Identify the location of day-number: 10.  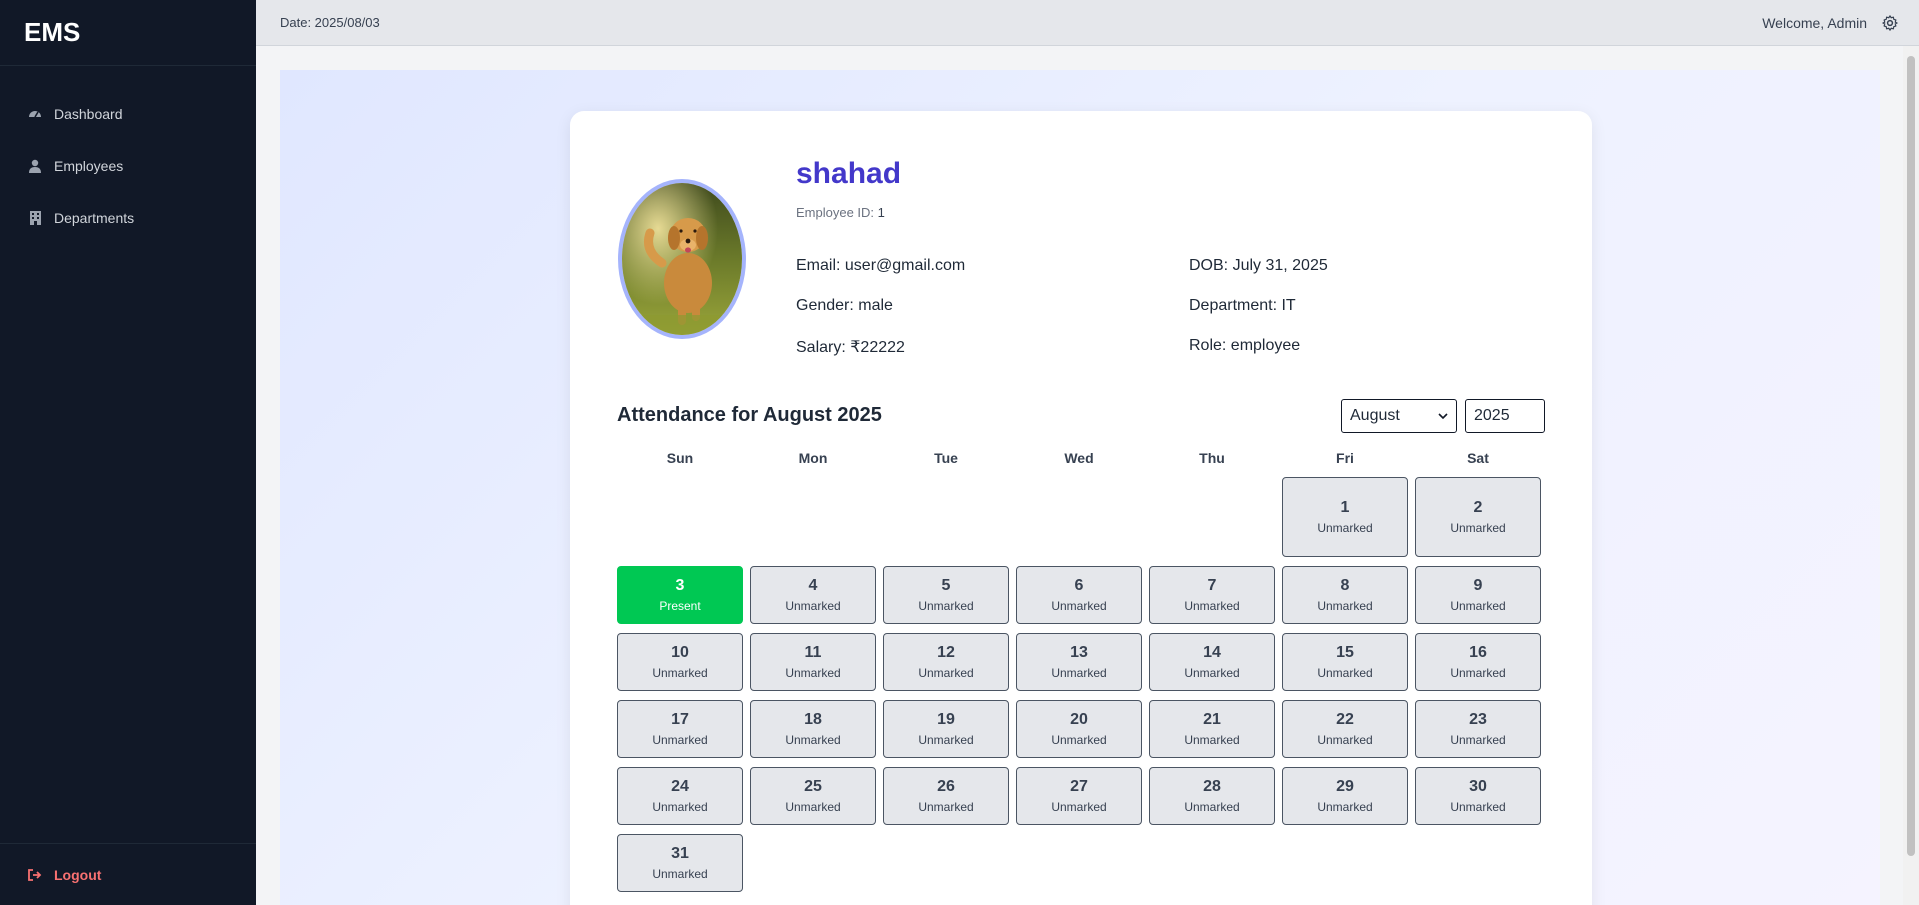
(680, 652).